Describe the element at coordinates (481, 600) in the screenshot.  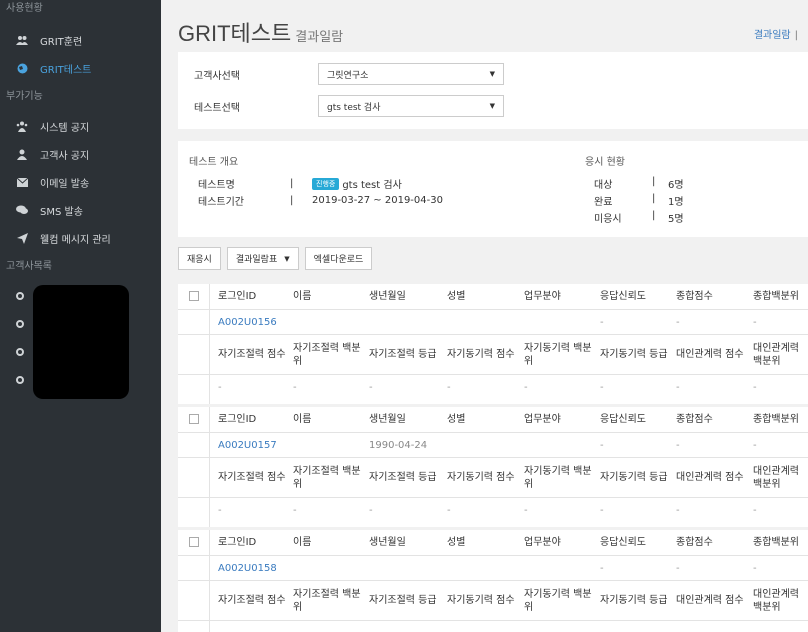
I see `column-header: 자기동기력 점수` at that location.